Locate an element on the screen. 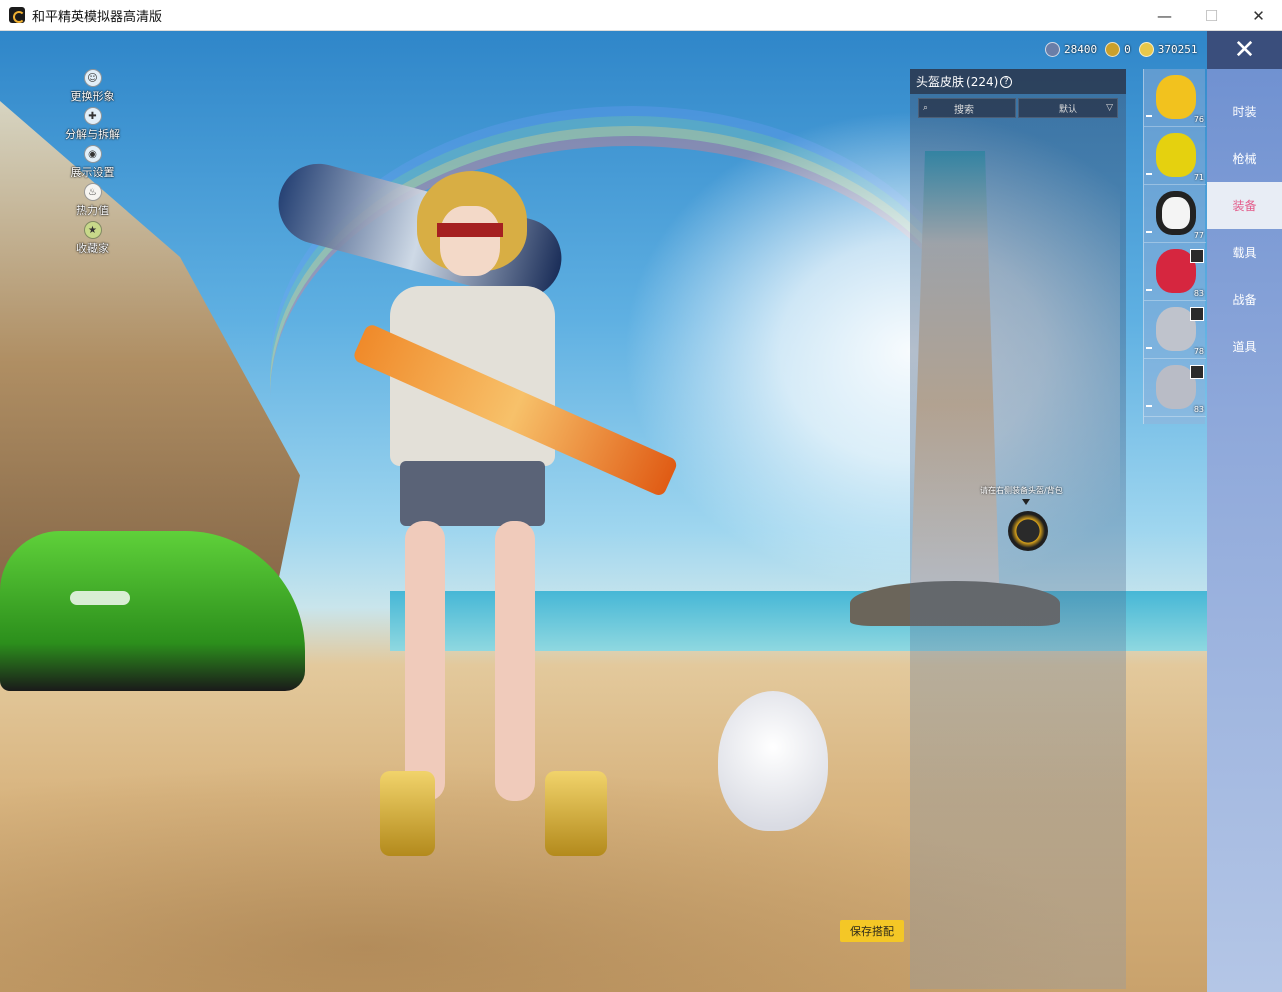 The height and width of the screenshot is (992, 1282). menu-label: 收藏家 is located at coordinates (92, 248).